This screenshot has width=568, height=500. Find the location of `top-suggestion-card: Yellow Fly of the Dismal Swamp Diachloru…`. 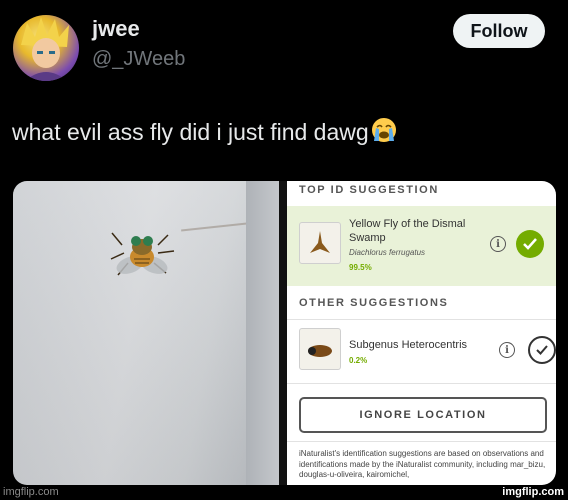

top-suggestion-card: Yellow Fly of the Dismal Swamp Diachloru… is located at coordinates (421, 246).